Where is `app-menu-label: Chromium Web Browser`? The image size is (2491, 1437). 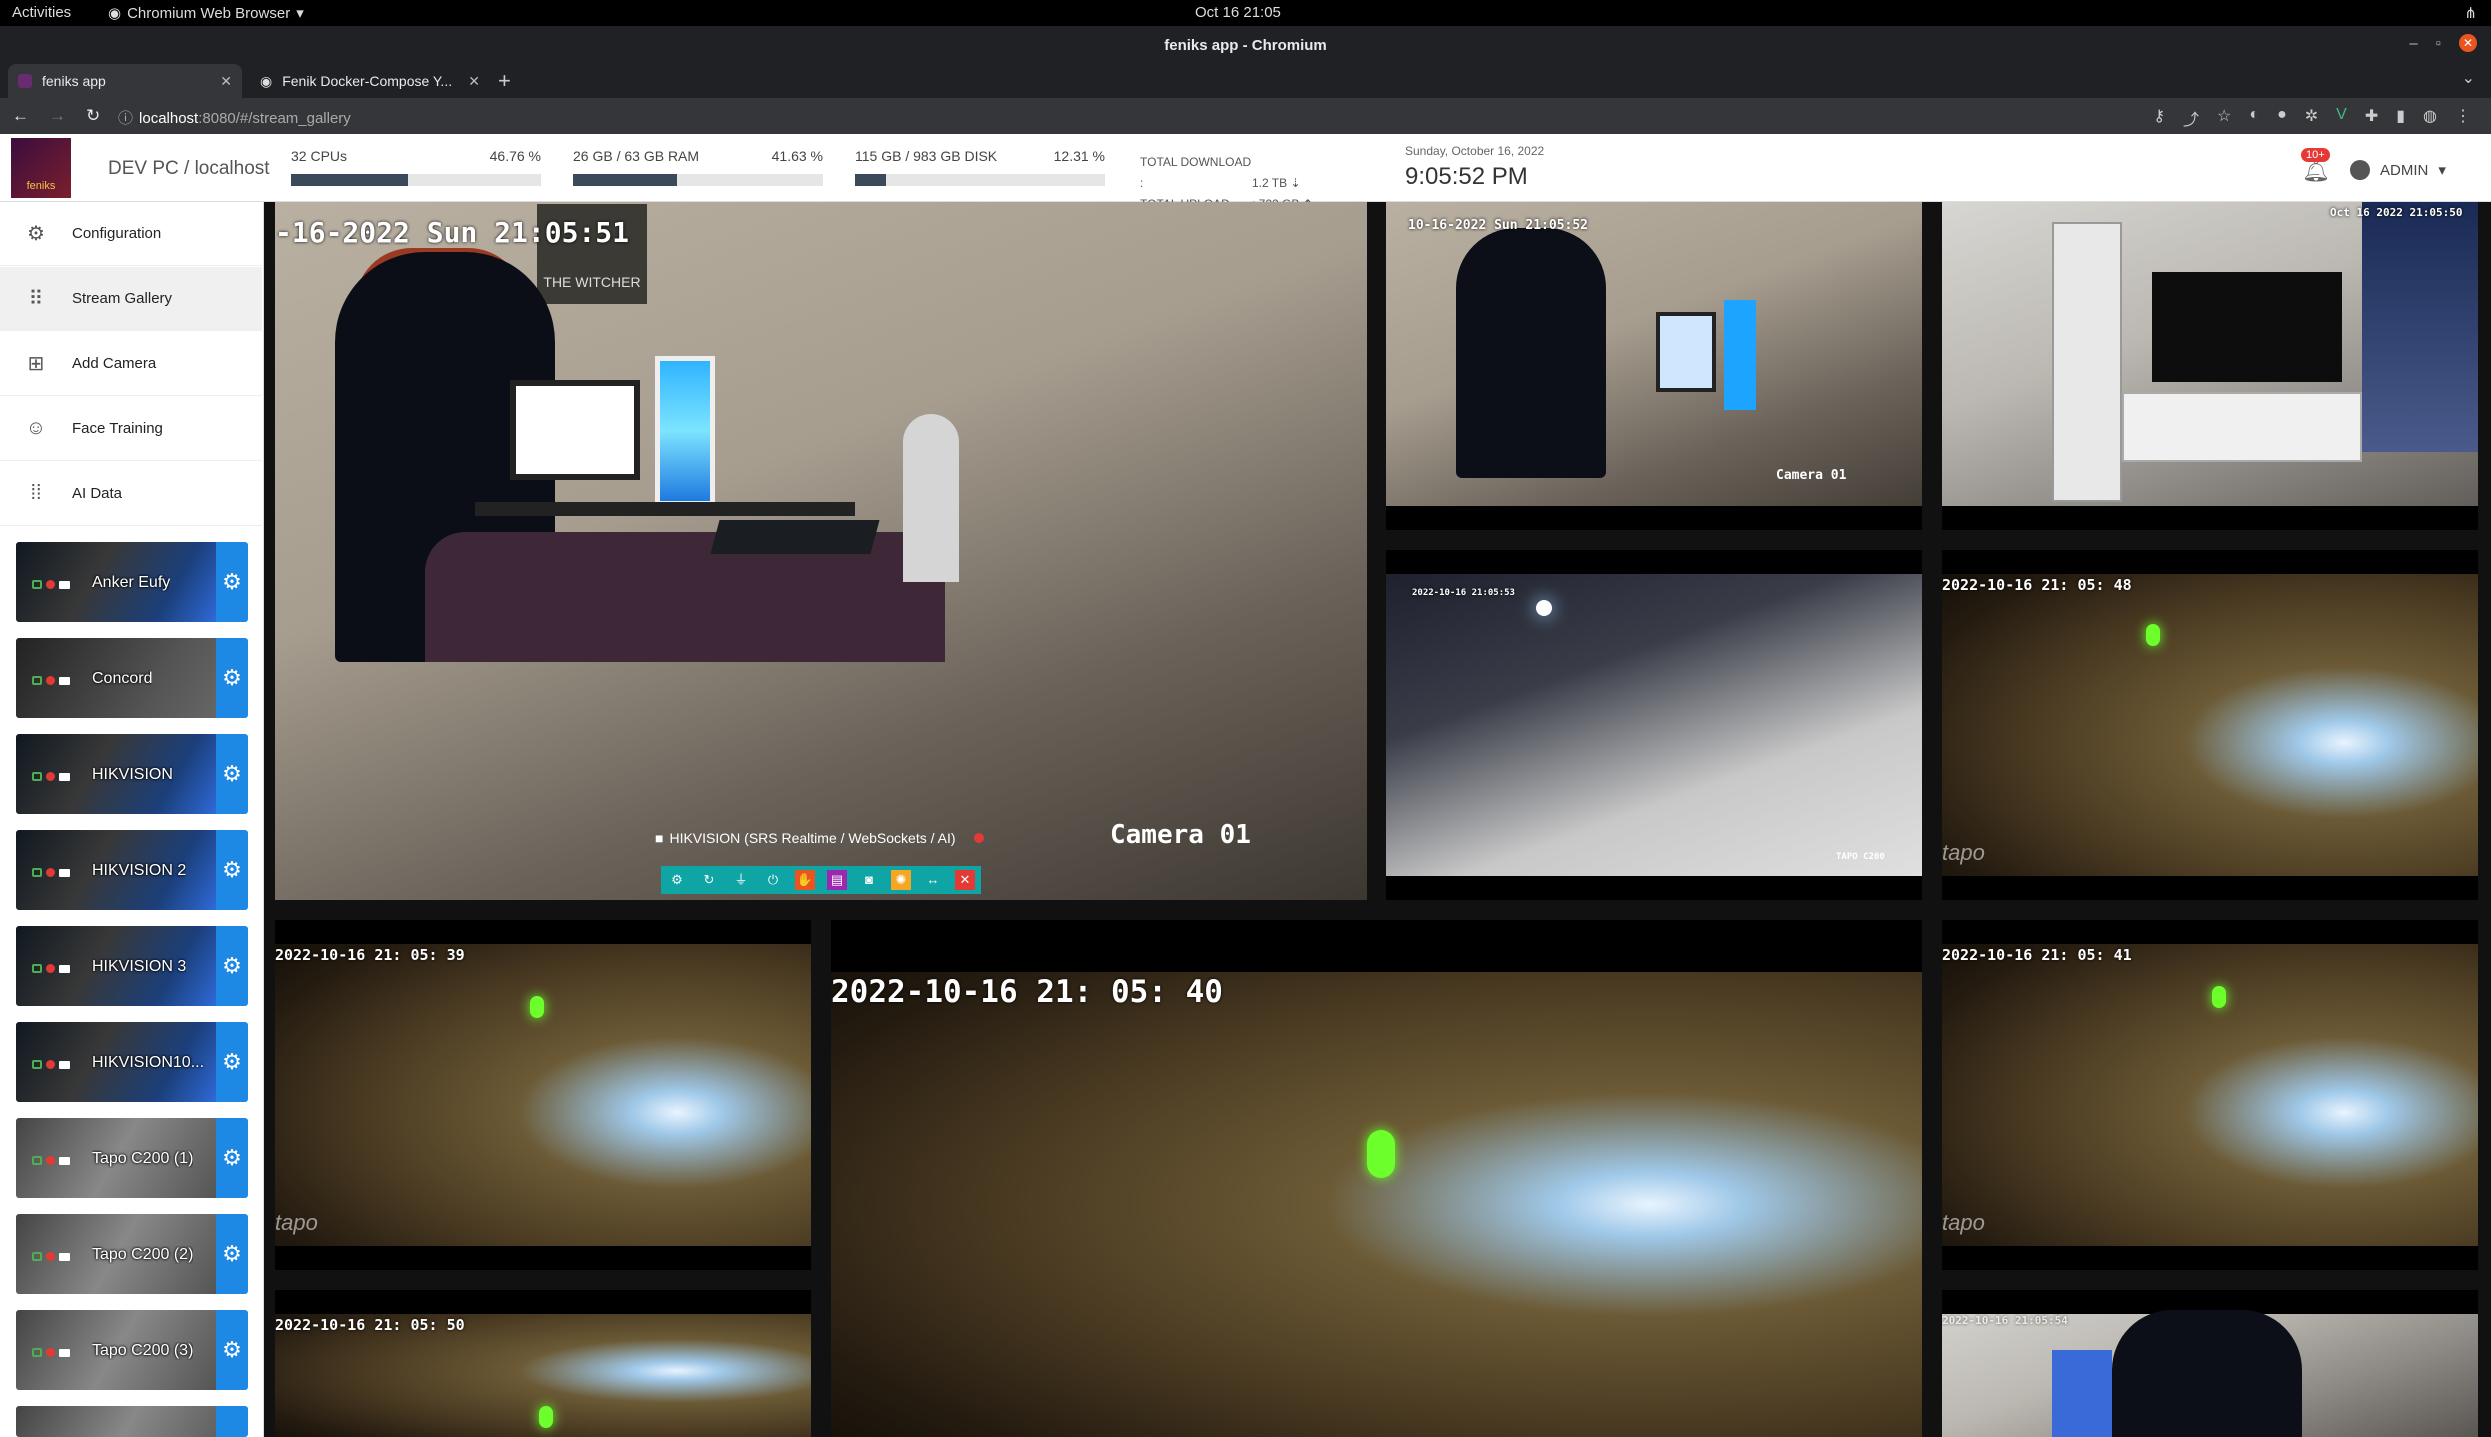
app-menu-label: Chromium Web Browser is located at coordinates (209, 13).